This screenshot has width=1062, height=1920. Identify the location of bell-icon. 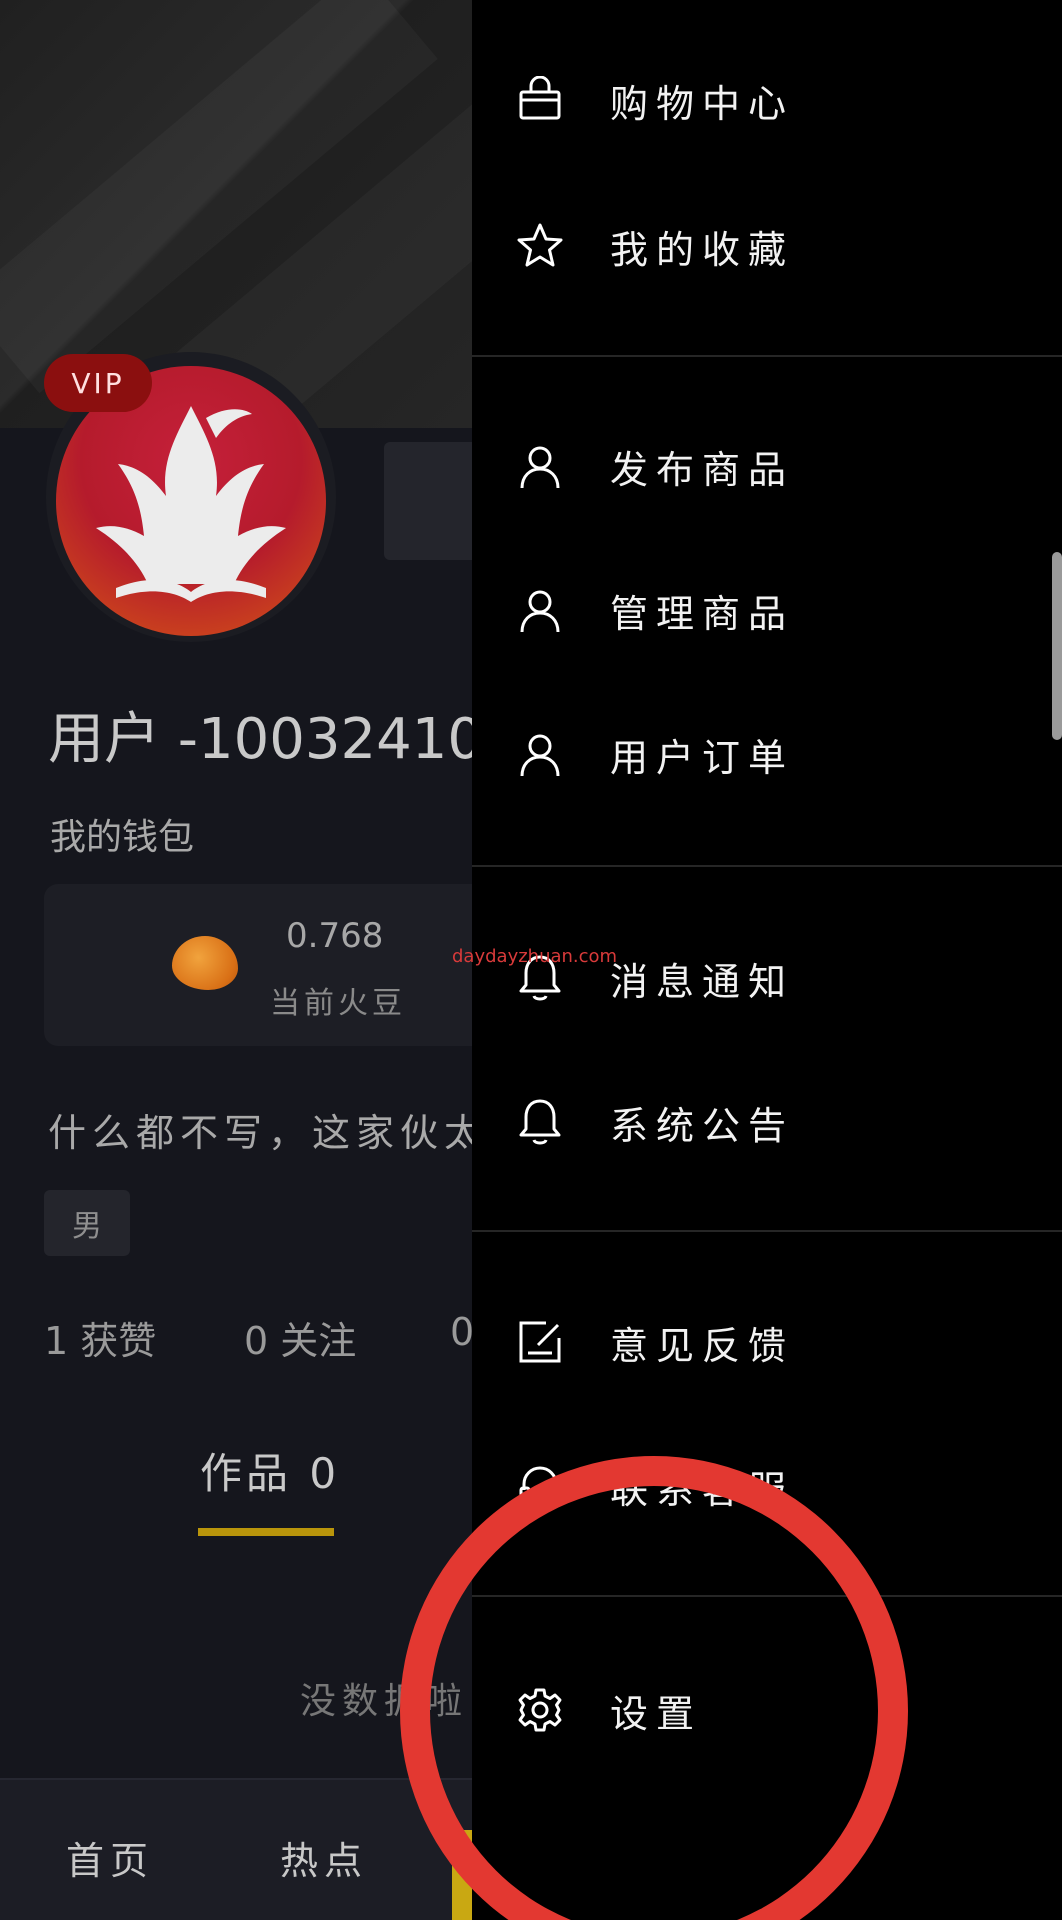
(540, 1122).